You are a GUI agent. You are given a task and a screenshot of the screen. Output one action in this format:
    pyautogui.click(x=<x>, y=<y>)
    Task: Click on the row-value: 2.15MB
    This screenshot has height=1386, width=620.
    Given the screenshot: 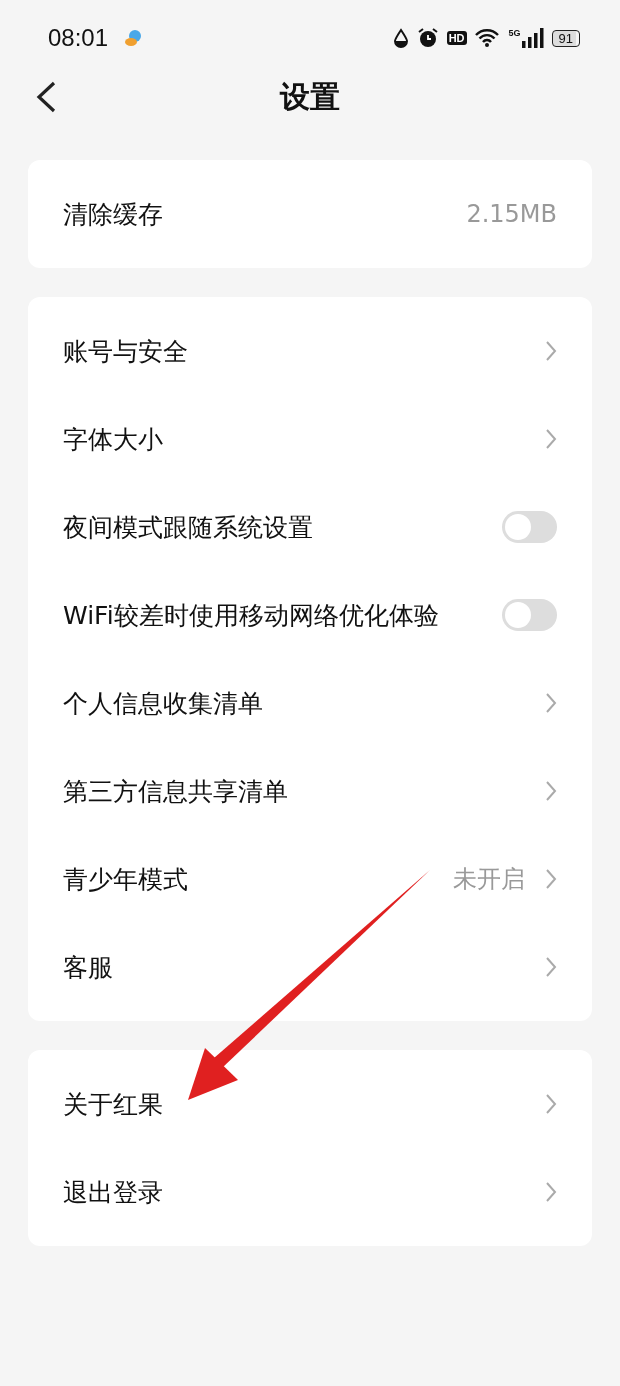 What is the action you would take?
    pyautogui.click(x=511, y=214)
    